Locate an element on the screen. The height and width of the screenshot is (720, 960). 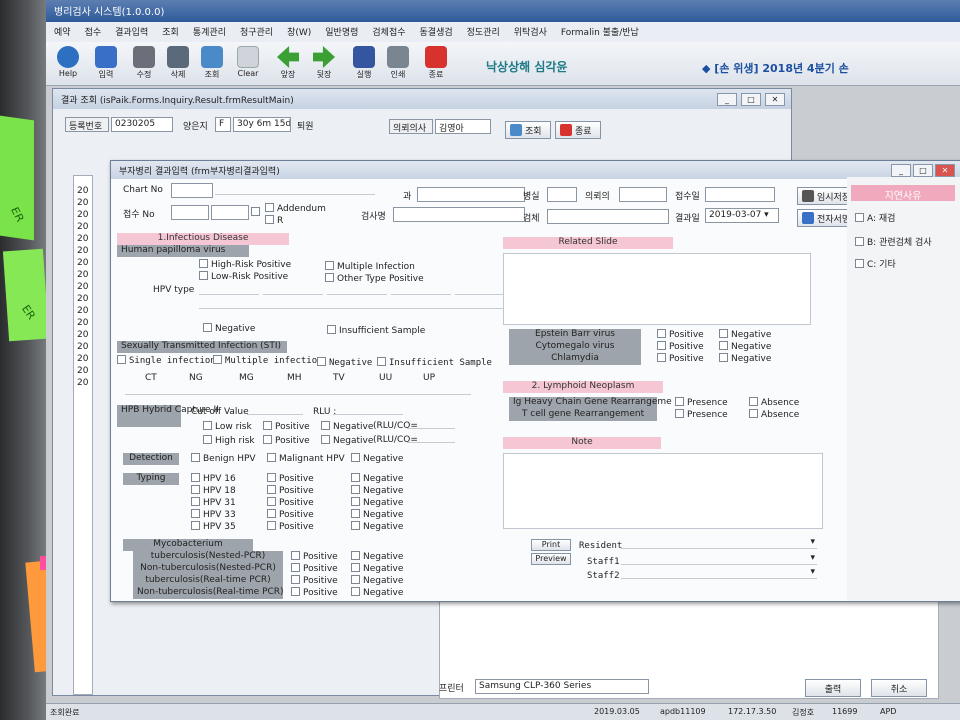
preview-button: Preview is located at coordinates (551, 559).